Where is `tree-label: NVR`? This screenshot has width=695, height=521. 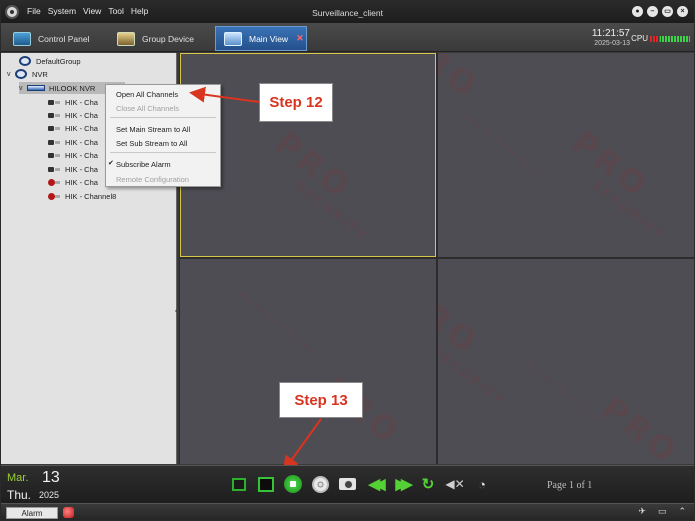
tree-label: NVR is located at coordinates (40, 74).